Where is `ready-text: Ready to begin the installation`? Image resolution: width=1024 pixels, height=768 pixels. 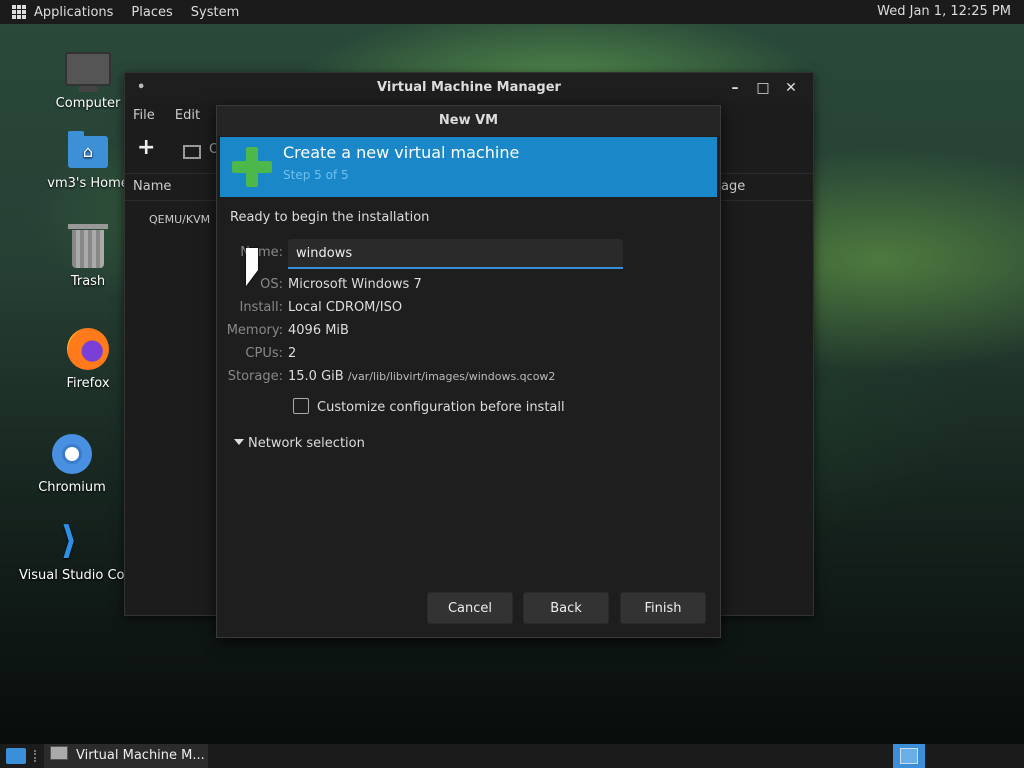
ready-text: Ready to begin the installation is located at coordinates (330, 217).